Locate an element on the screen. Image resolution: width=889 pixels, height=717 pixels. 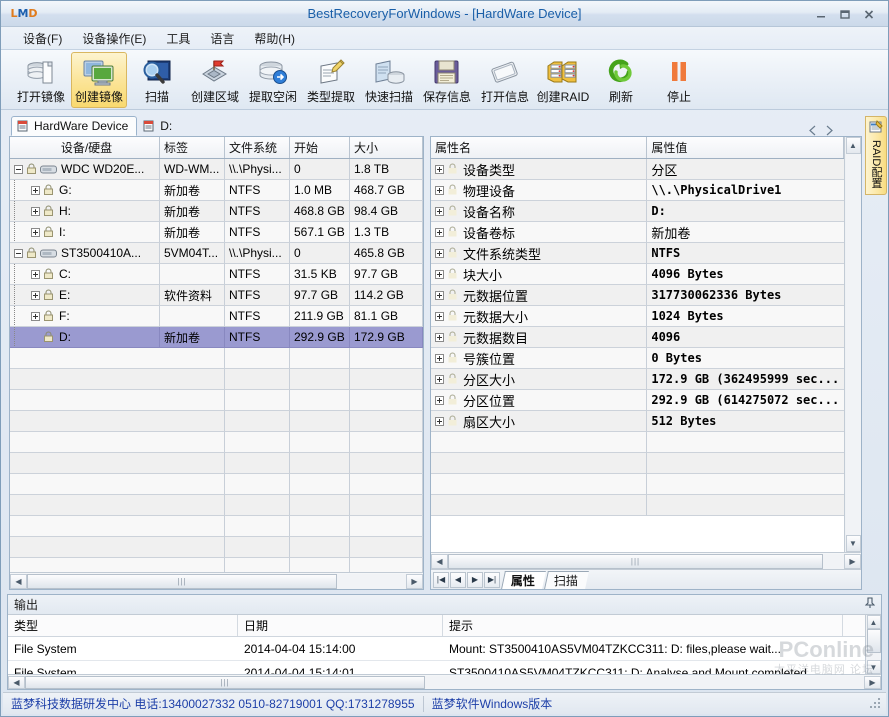
output-type-cell: File System is located at coordinates (123, 648).